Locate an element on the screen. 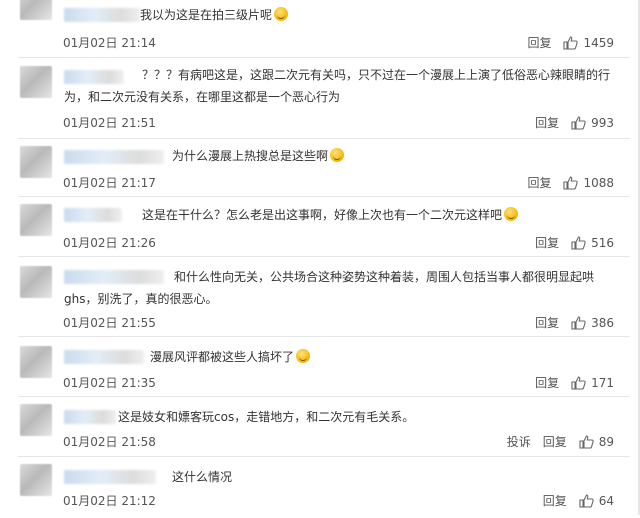 The width and height of the screenshot is (640, 518). timestamp: 01月02日 21:55 is located at coordinates (109, 323).